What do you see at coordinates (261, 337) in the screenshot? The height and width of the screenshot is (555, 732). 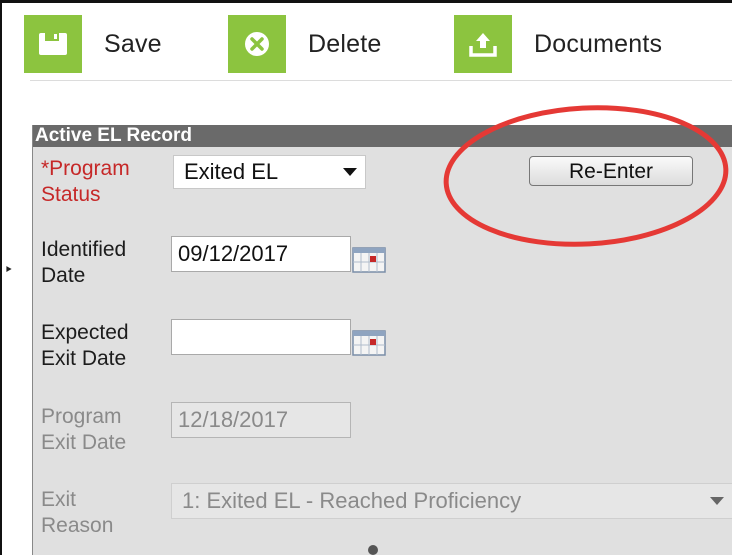 I see `expected-exit-date-input` at bounding box center [261, 337].